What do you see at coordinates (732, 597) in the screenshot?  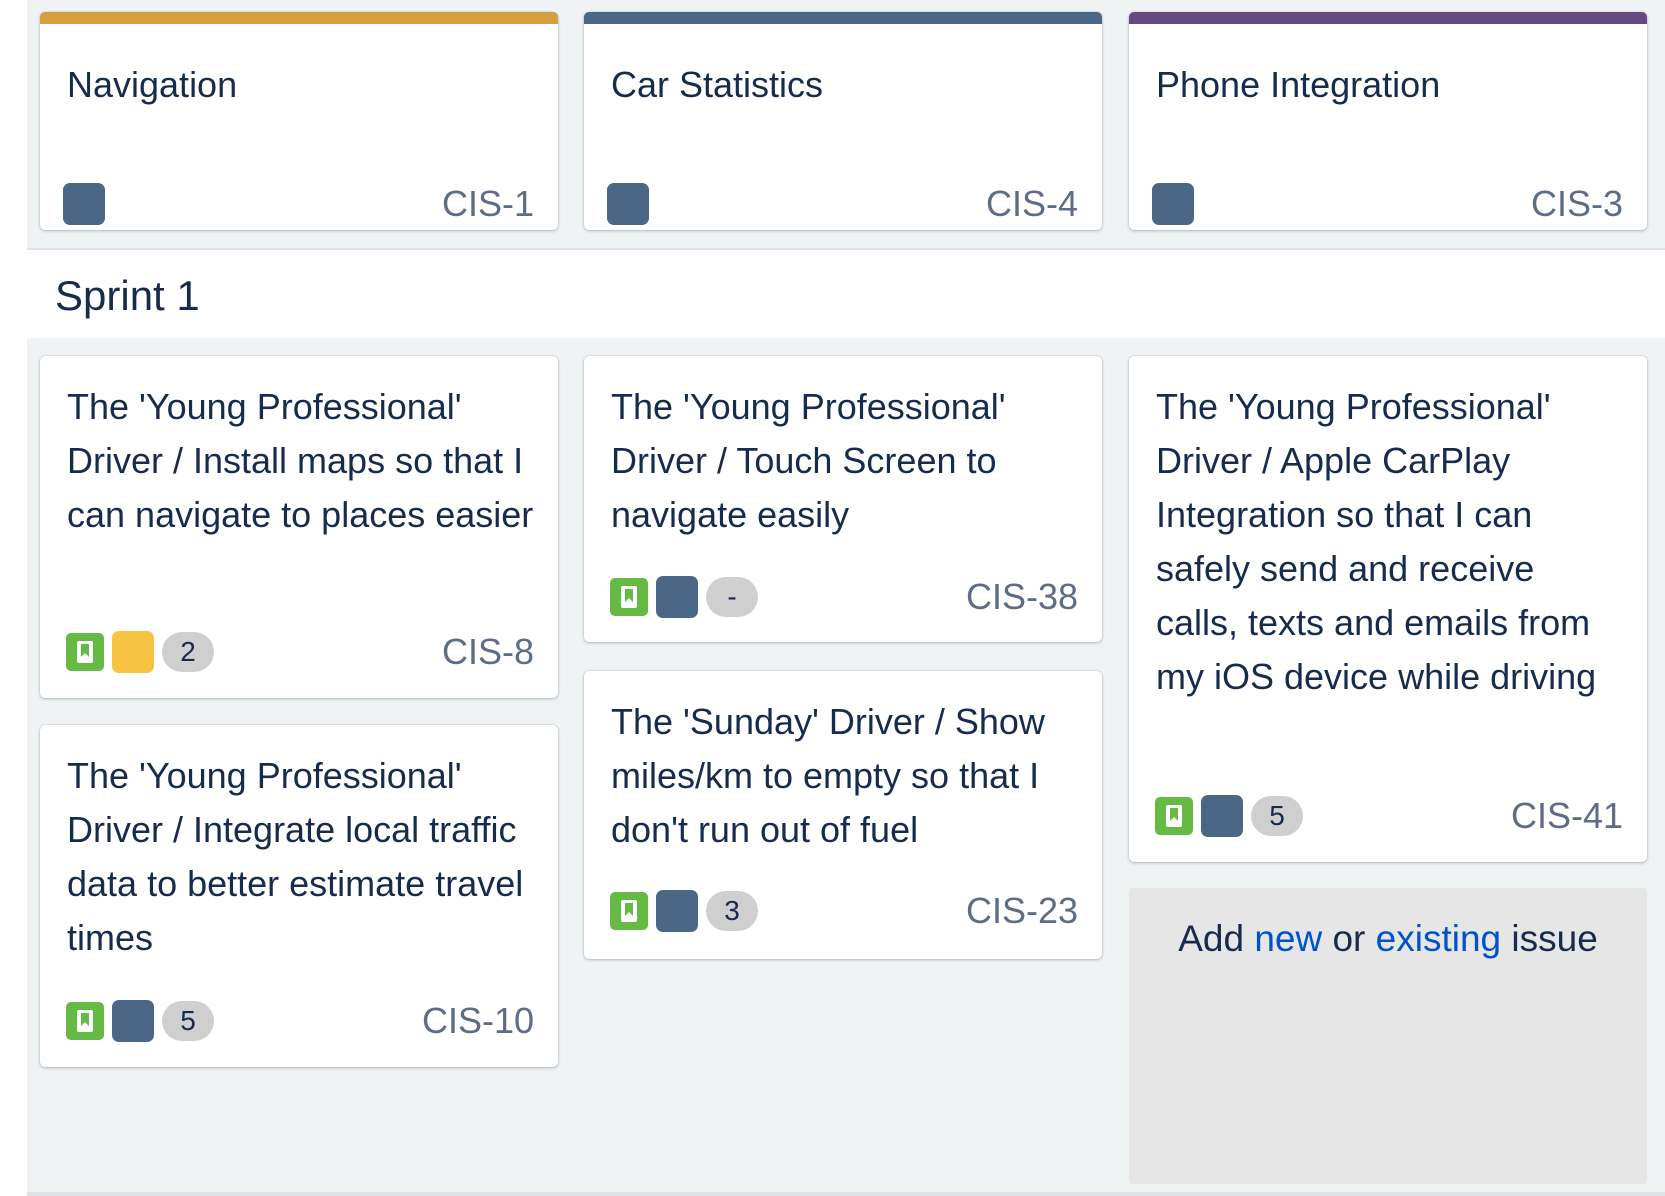 I see `estimate-badge: -` at bounding box center [732, 597].